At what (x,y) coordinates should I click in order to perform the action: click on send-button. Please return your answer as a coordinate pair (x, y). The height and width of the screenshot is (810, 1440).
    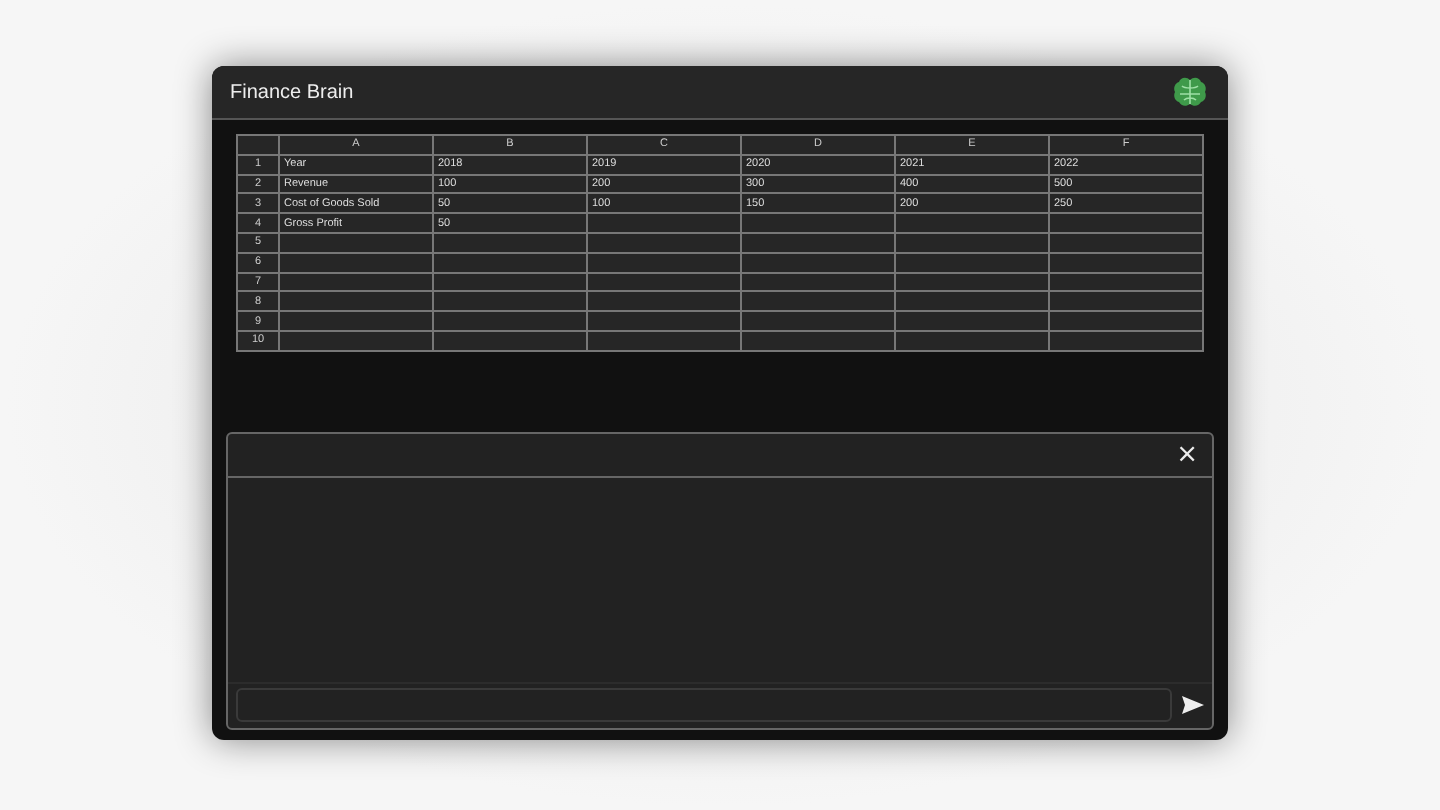
    Looking at the image, I should click on (1192, 705).